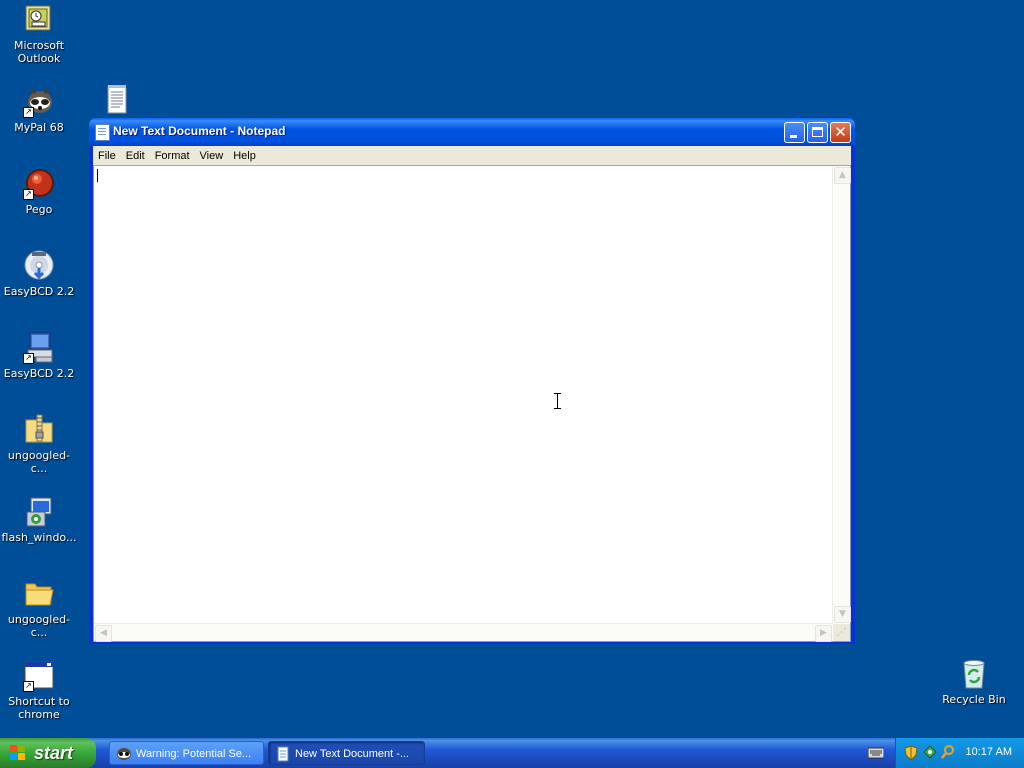 Image resolution: width=1024 pixels, height=768 pixels. Describe the element at coordinates (557, 401) in the screenshot. I see `ibeam-cursor-icon` at that location.